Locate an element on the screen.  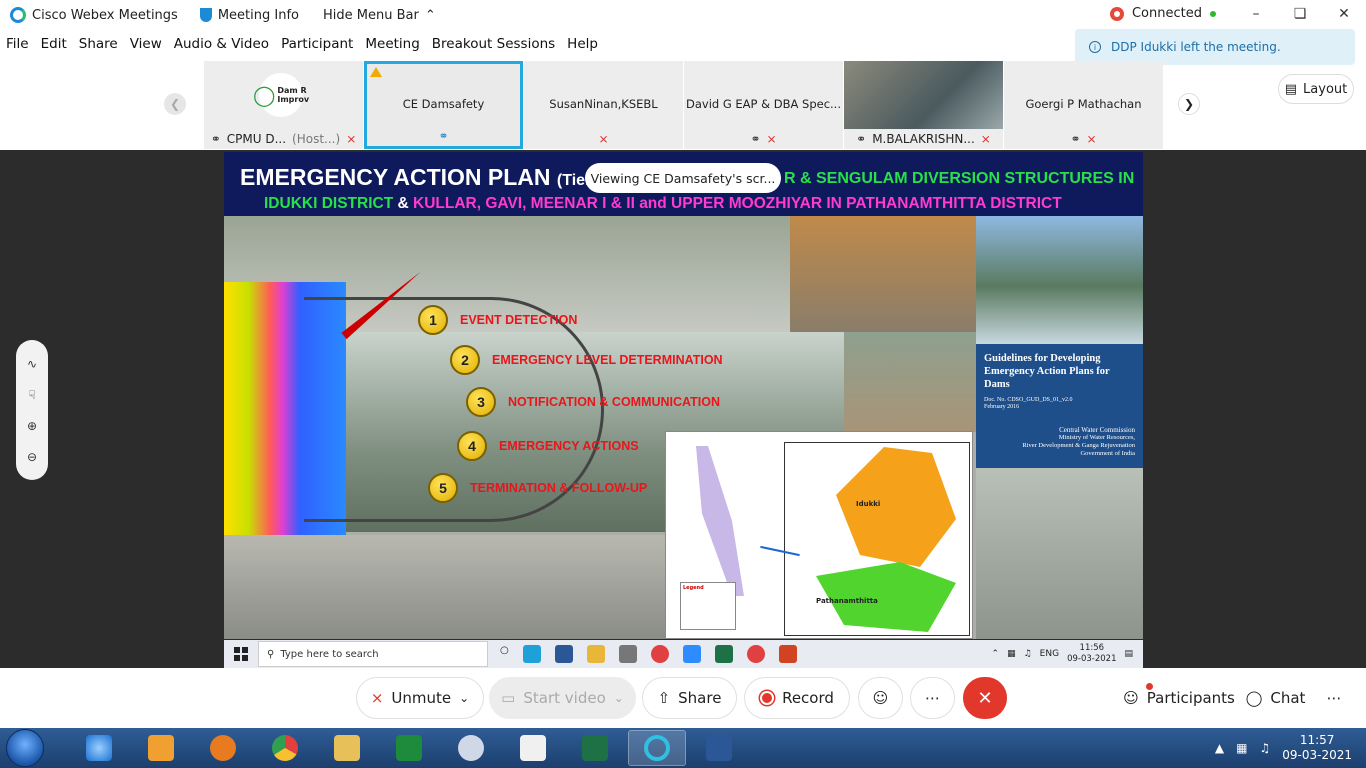
dam-gates-photo is located at coordinates (1059, 280).